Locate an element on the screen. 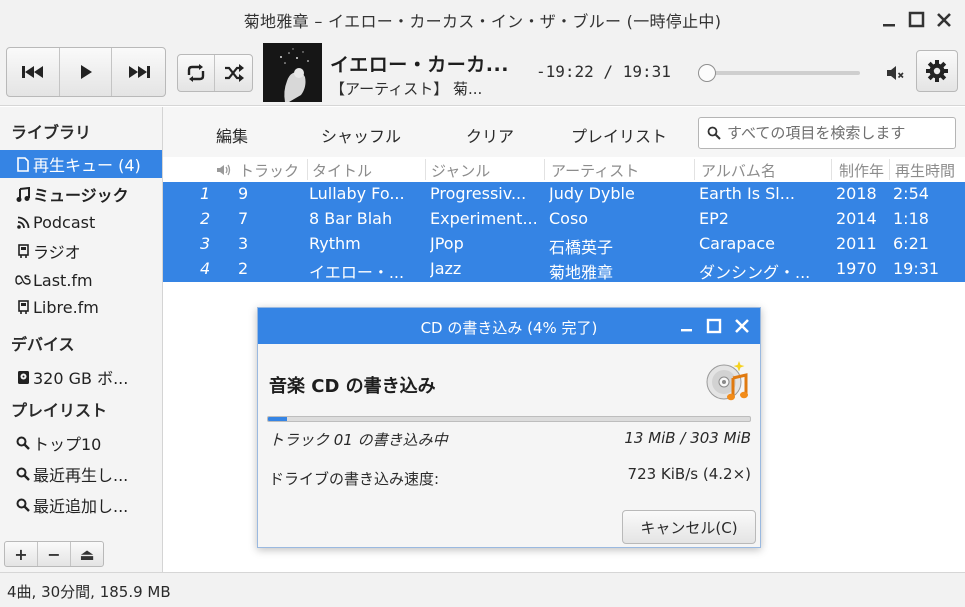 Image resolution: width=965 pixels, height=607 pixels. sidebar-item-librefm: Libre.fm is located at coordinates (81, 307).